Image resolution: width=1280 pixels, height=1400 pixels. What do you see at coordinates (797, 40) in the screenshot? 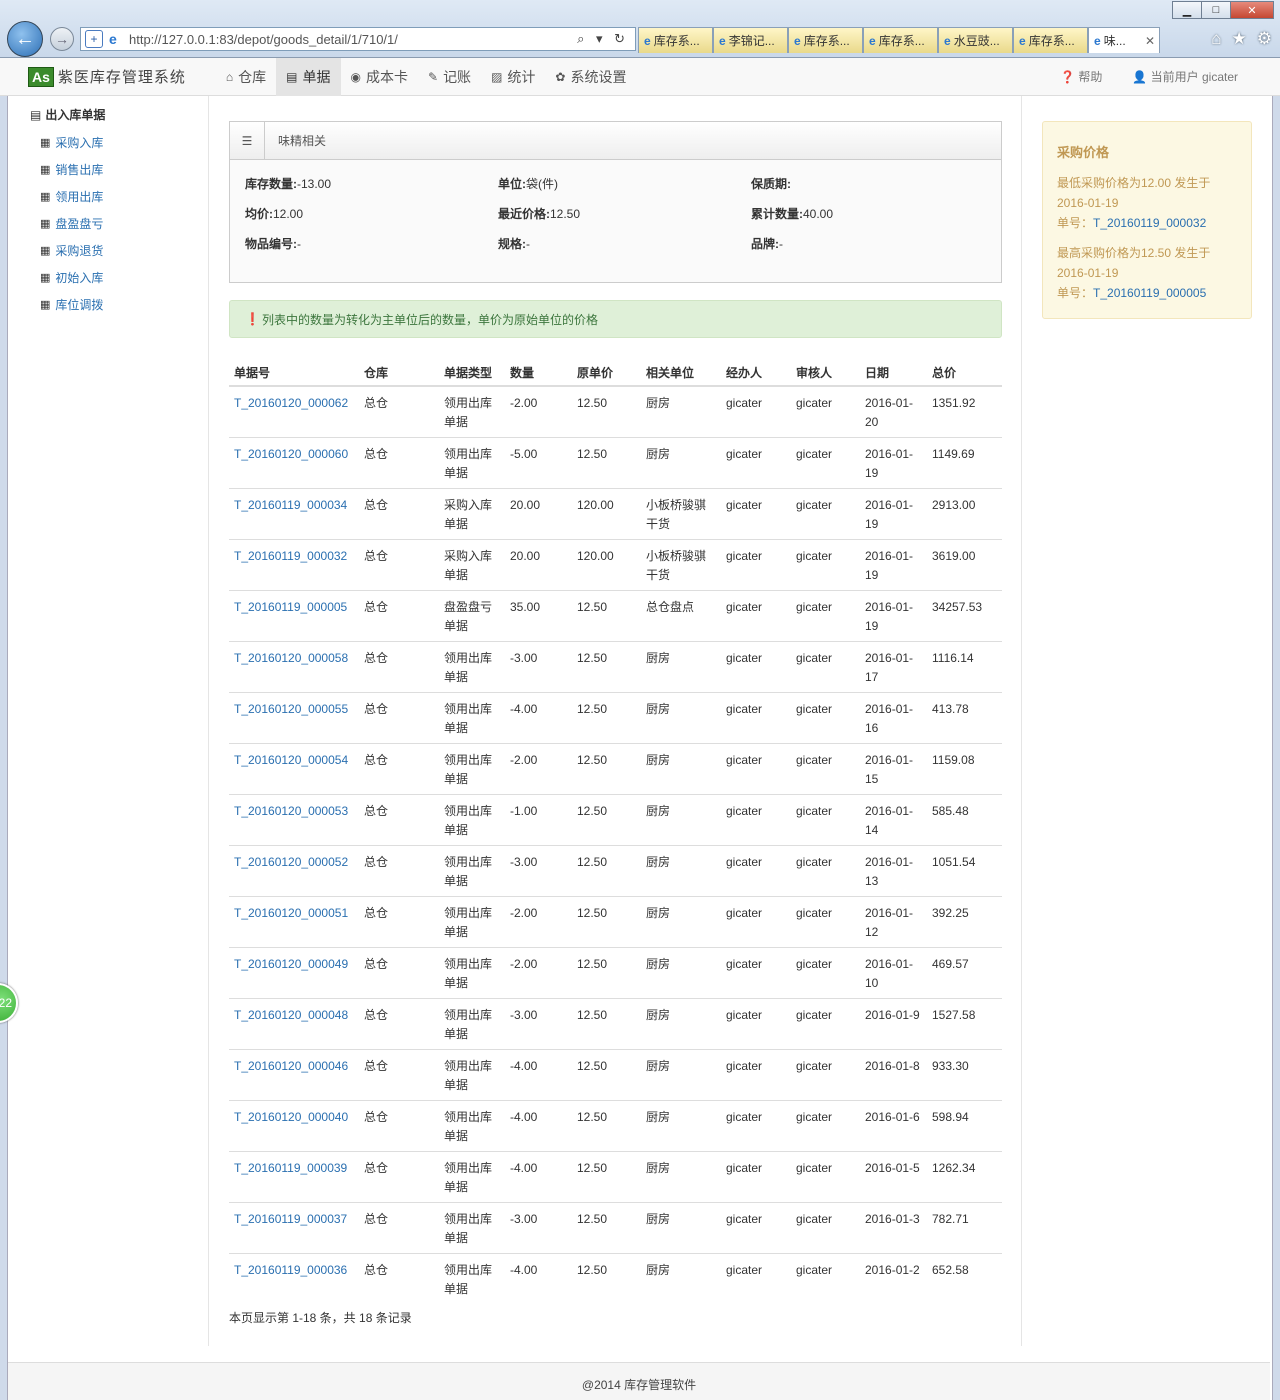
I see `ie-page-icon: e` at bounding box center [797, 40].